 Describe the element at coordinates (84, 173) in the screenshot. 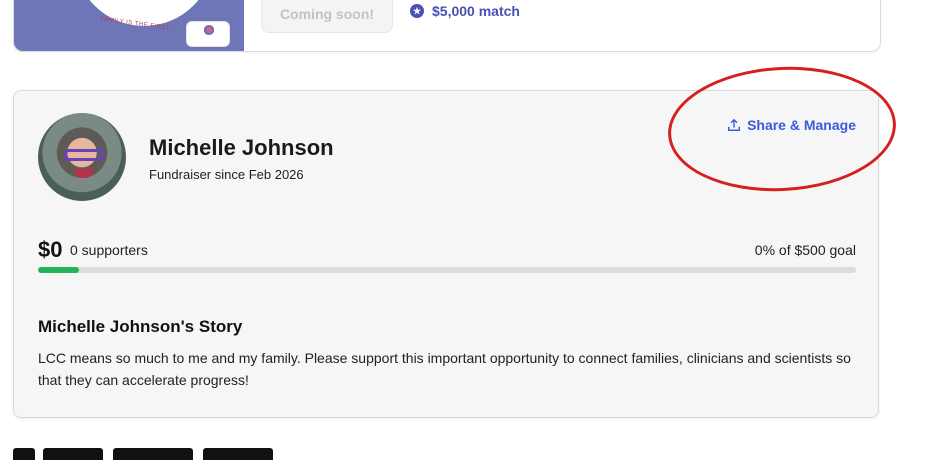

I see `avatar-mouth` at that location.